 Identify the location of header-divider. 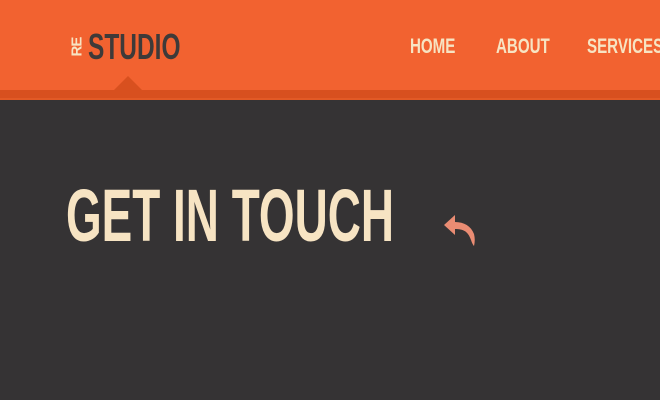
(330, 99).